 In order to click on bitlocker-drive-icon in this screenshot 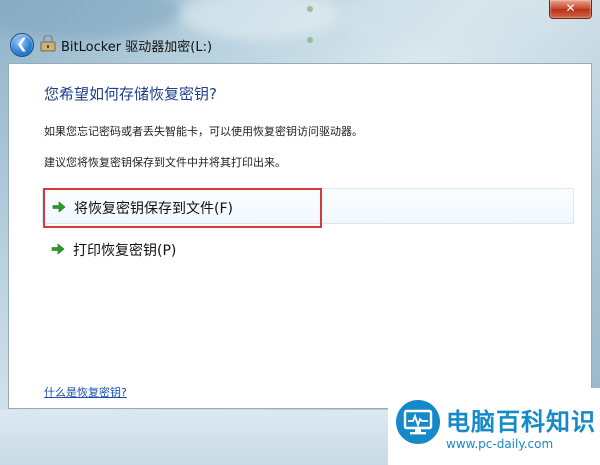, I will do `click(48, 43)`.